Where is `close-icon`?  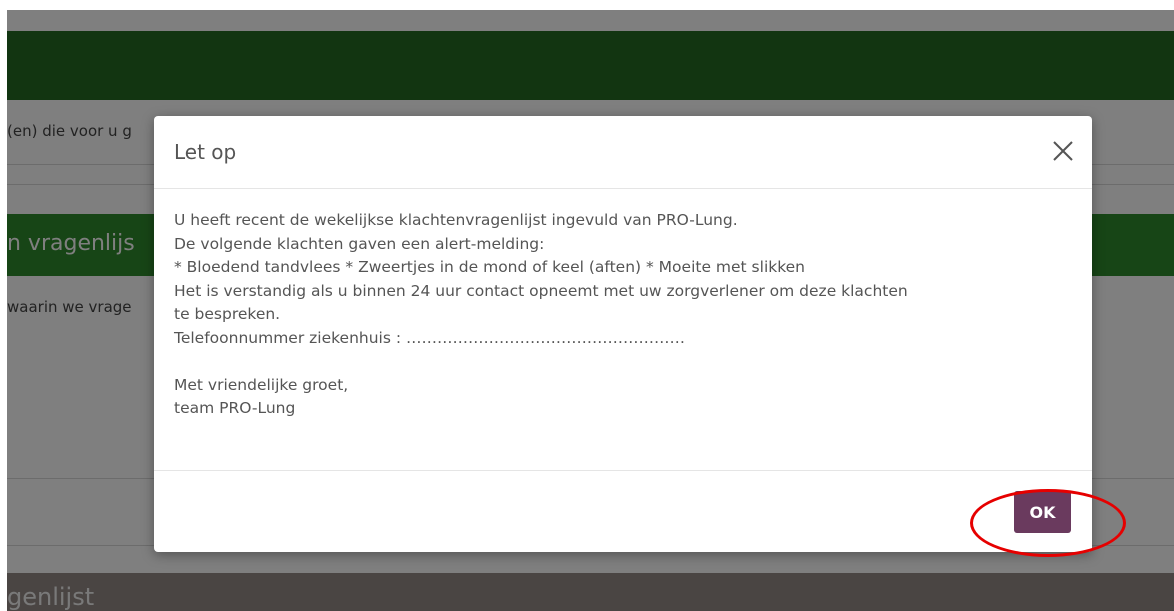 close-icon is located at coordinates (1063, 151).